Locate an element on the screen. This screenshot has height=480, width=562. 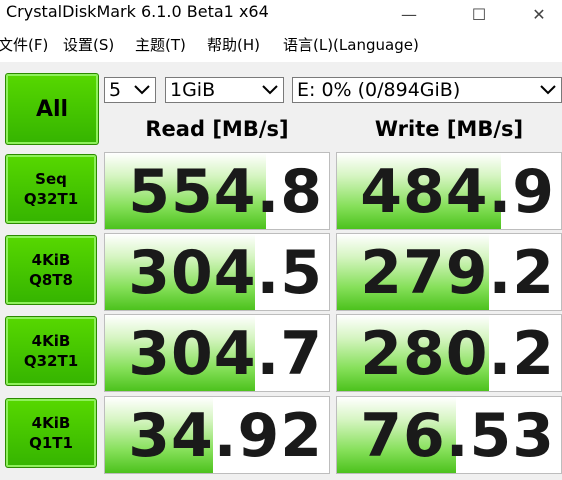
write-result-cell: 280.2 is located at coordinates (449, 353).